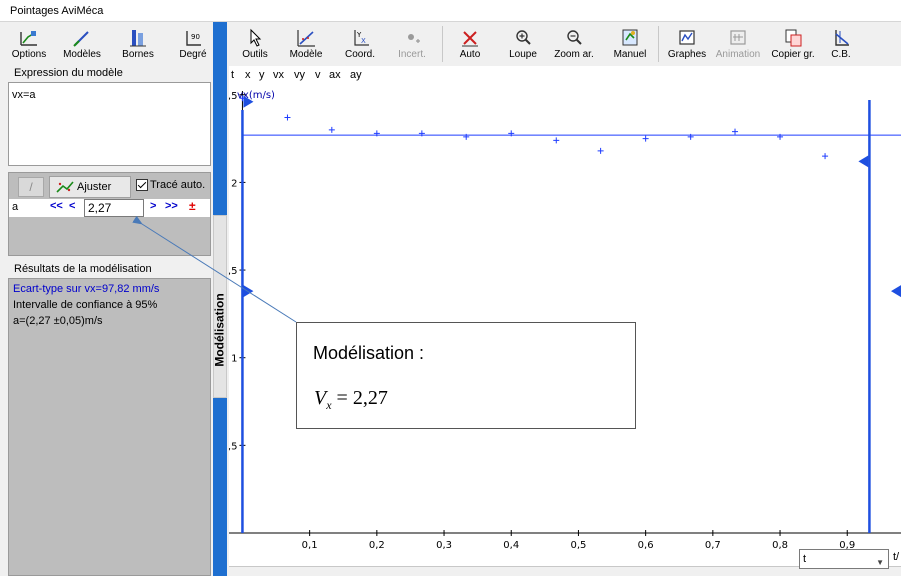  What do you see at coordinates (320, 398) in the screenshot?
I see `formula-variable: V` at bounding box center [320, 398].